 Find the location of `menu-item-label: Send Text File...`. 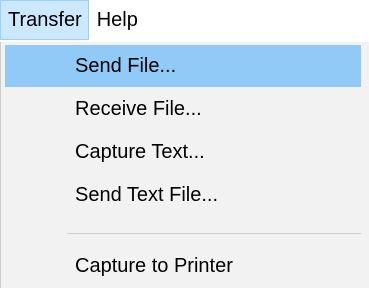

menu-item-label: Send Text File... is located at coordinates (147, 194).